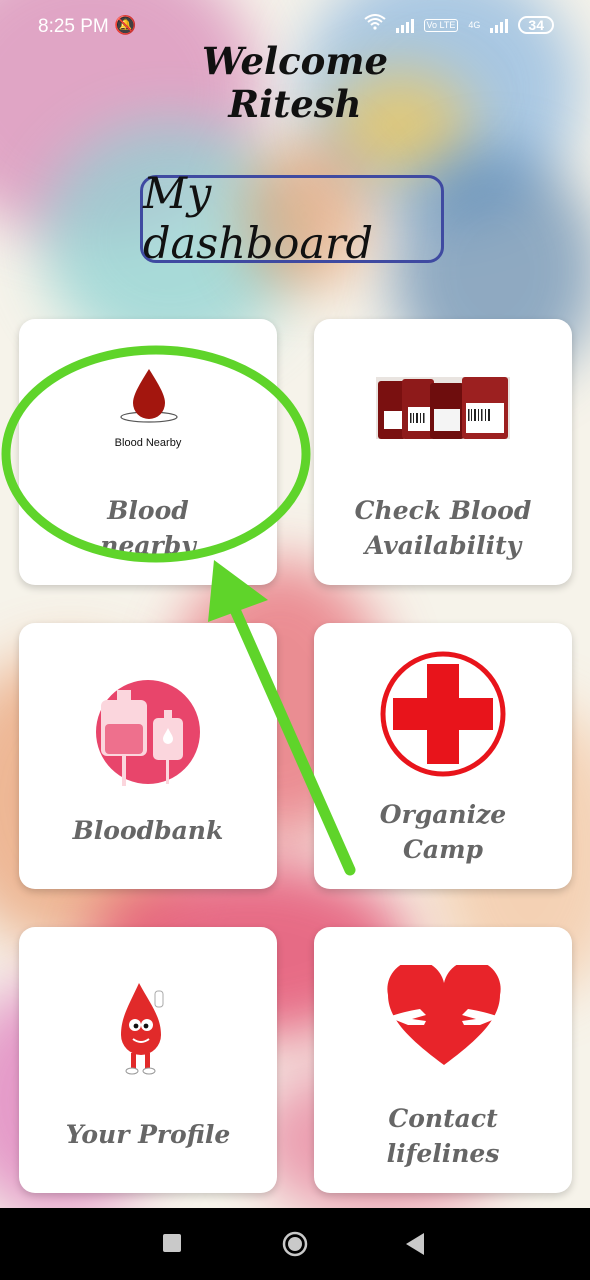 This screenshot has height=1280, width=590. I want to click on bloodbank-card: Bloodbank, so click(148, 756).